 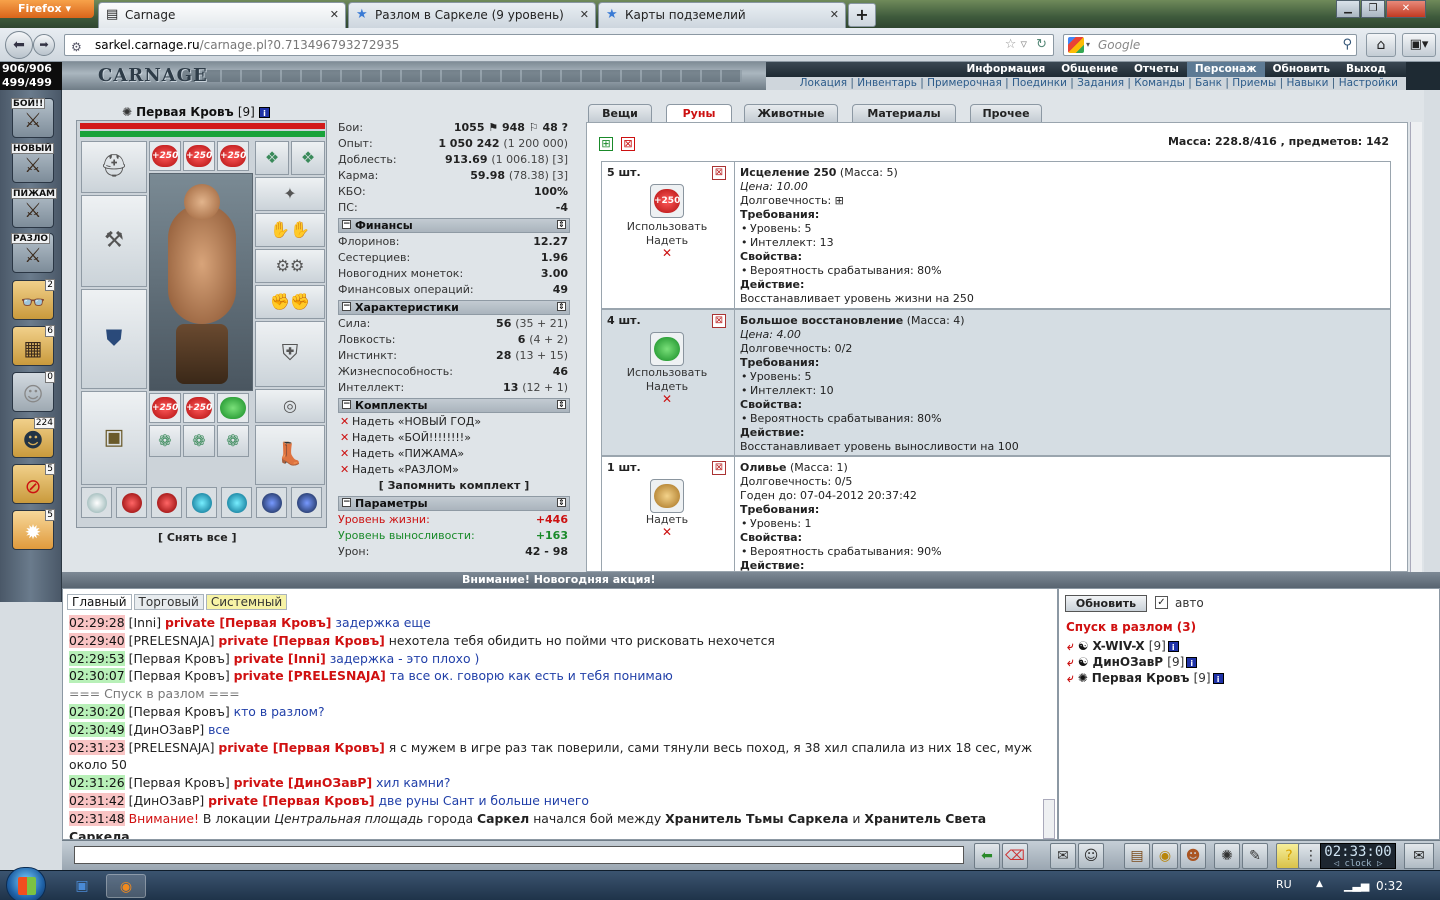 I want to click on sidebar-forbidden: 5 ⊘, so click(x=33, y=483).